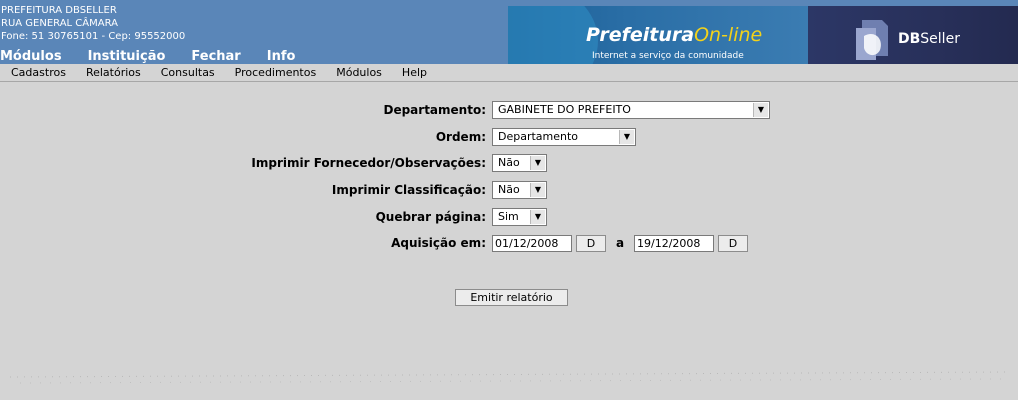 The height and width of the screenshot is (400, 1018). What do you see at coordinates (940, 39) in the screenshot?
I see `logo-db-rest: Seller` at bounding box center [940, 39].